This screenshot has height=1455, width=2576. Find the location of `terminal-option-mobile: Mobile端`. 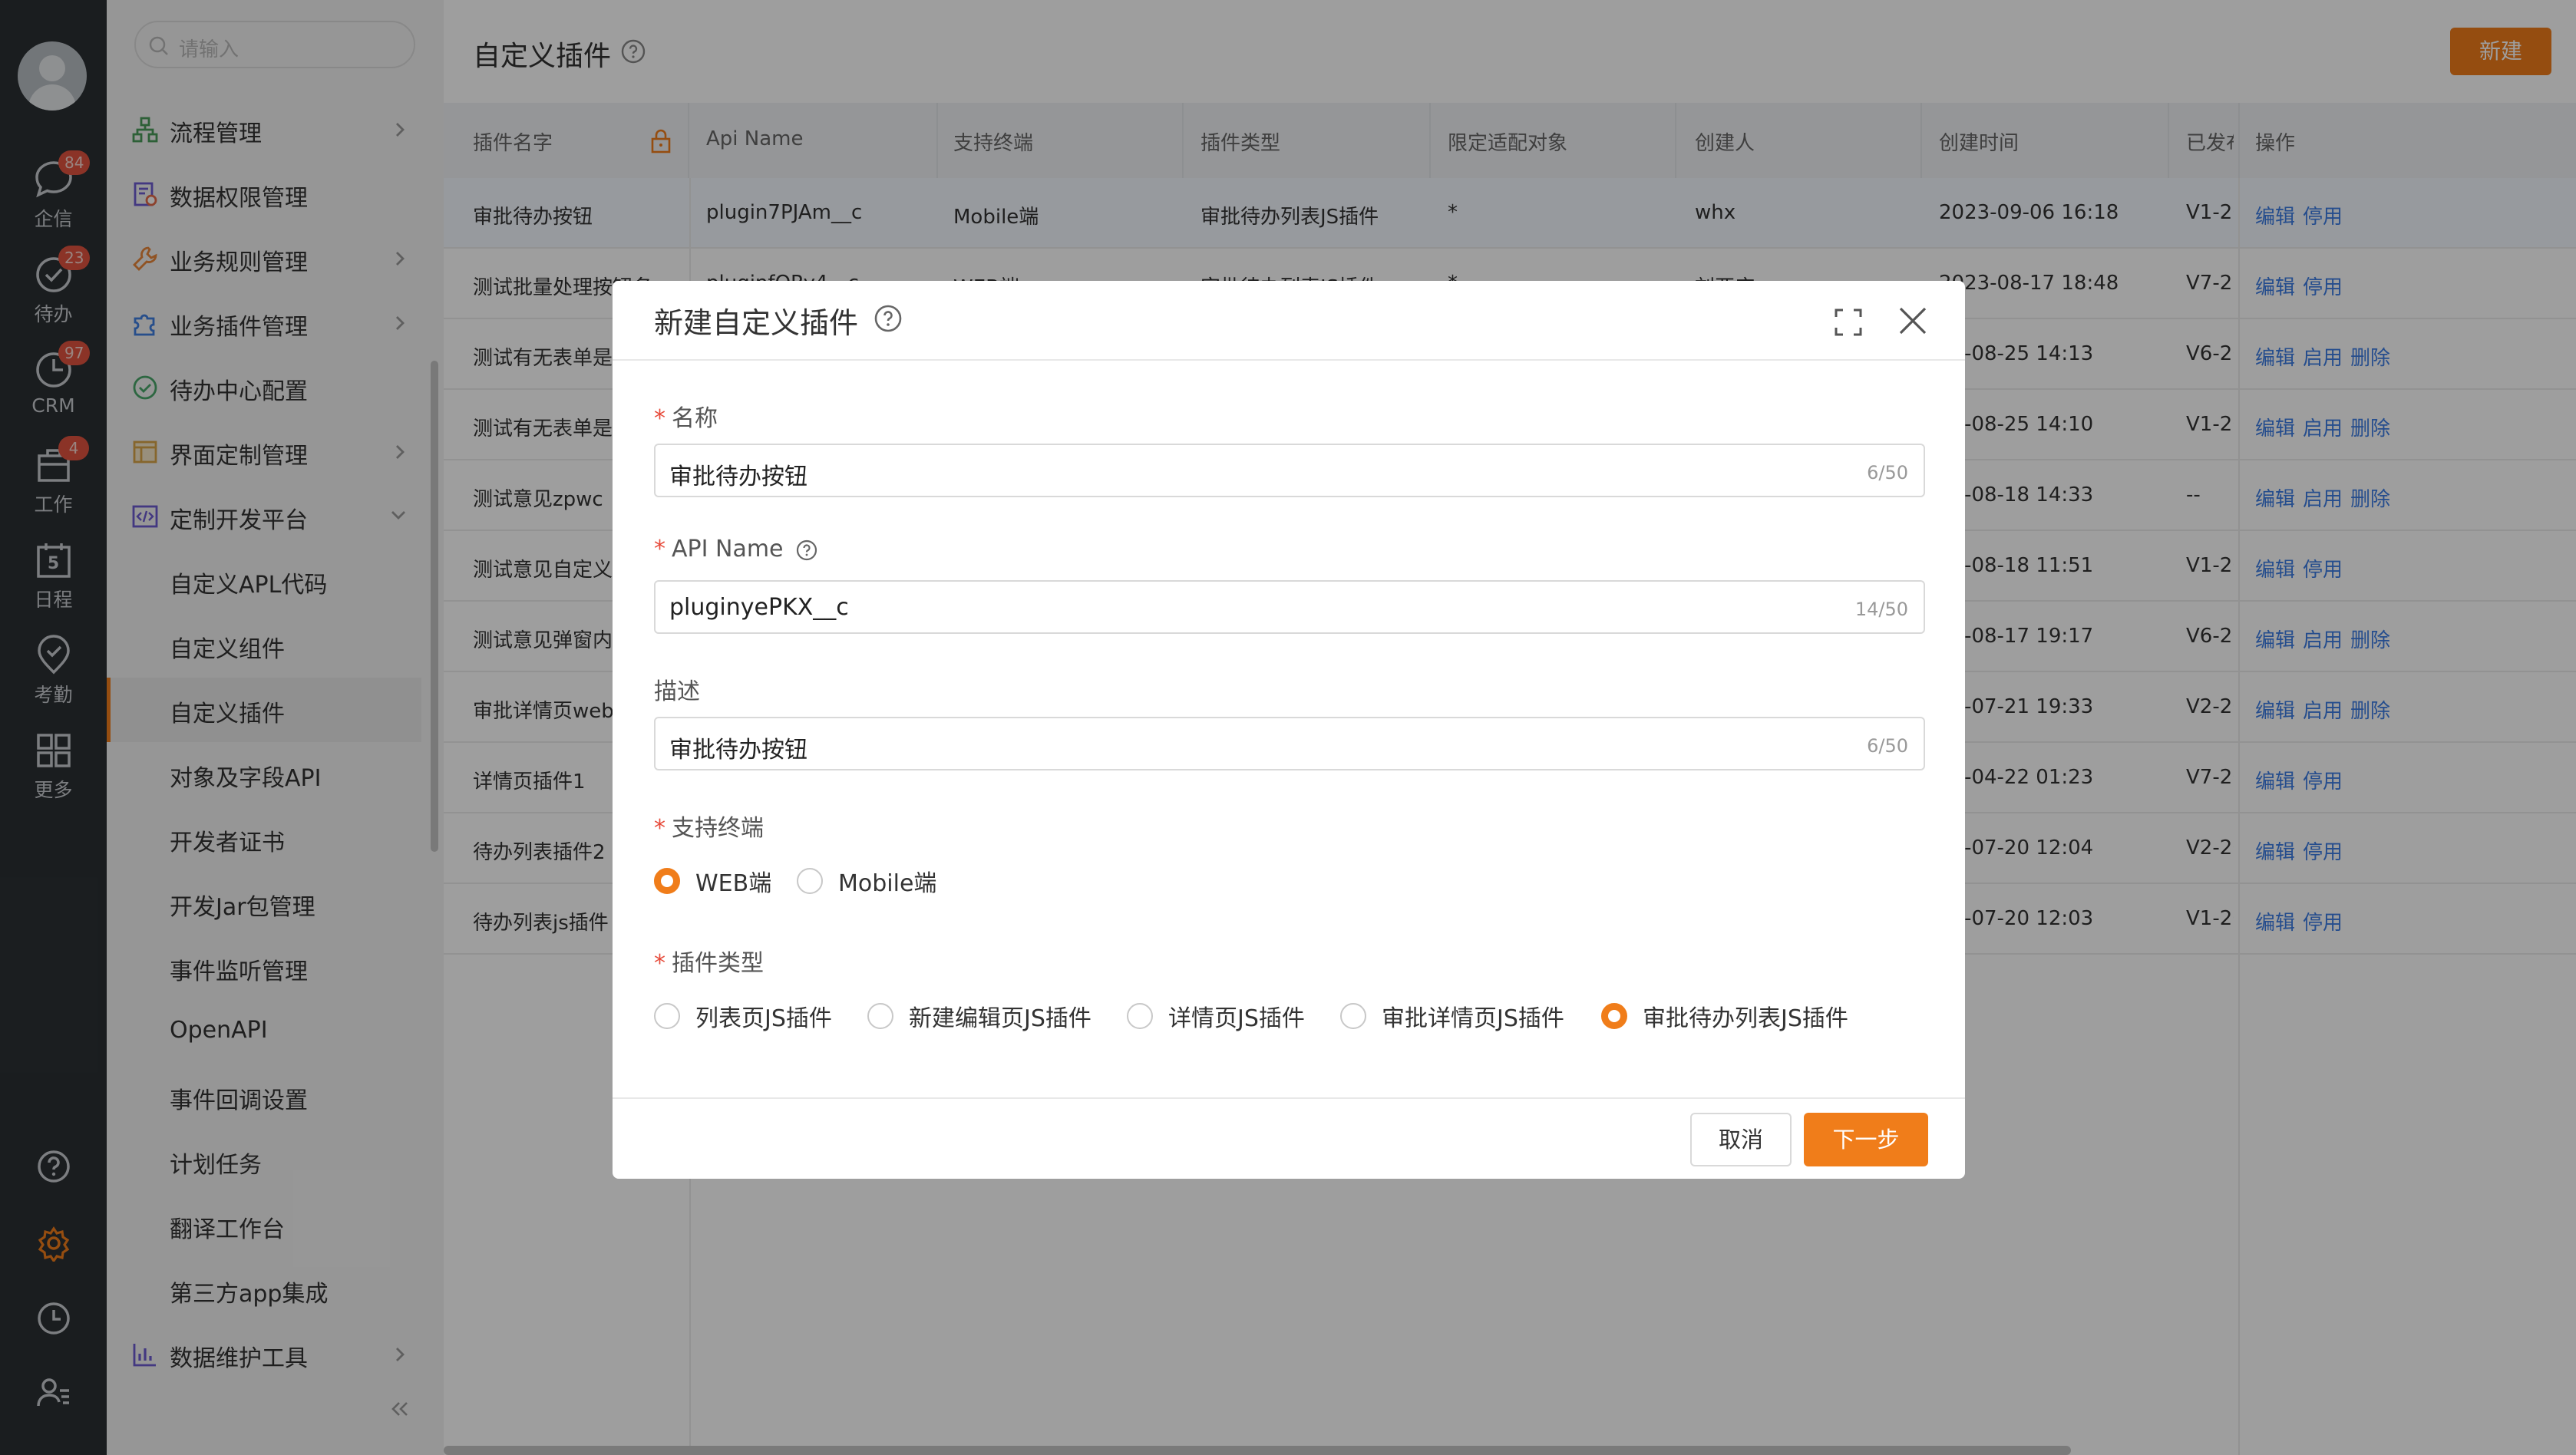

terminal-option-mobile: Mobile端 is located at coordinates (866, 881).